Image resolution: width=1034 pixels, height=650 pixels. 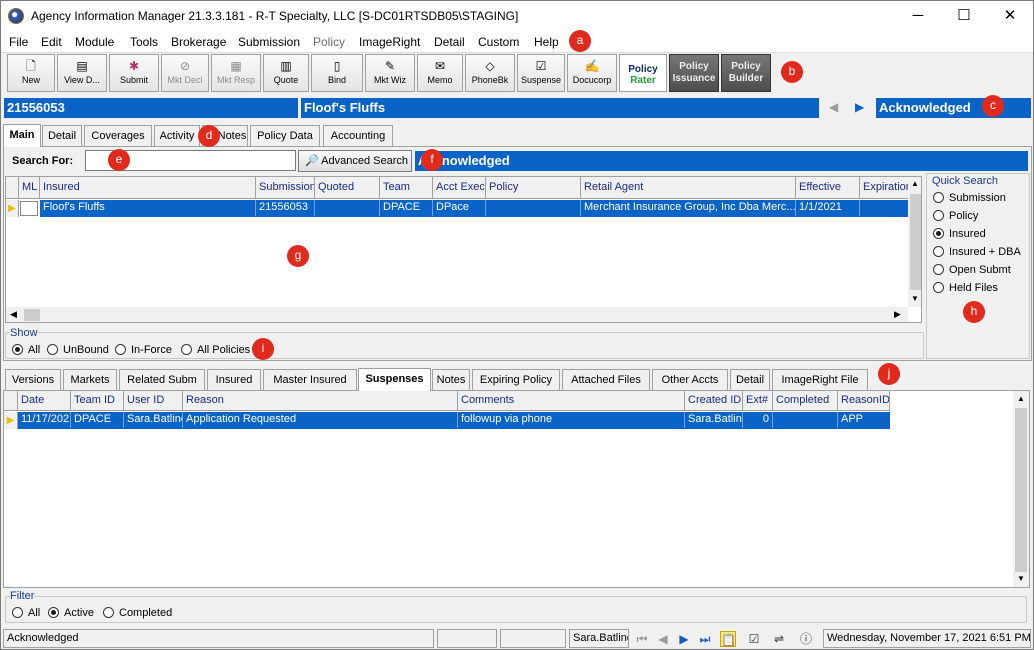 I want to click on radio-policy: Policy, so click(x=955, y=216).